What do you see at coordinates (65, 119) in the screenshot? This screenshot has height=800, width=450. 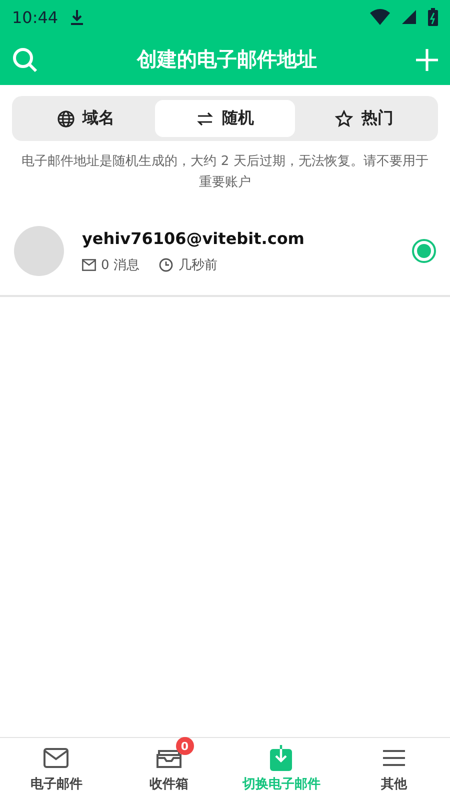 I see `globe-icon` at bounding box center [65, 119].